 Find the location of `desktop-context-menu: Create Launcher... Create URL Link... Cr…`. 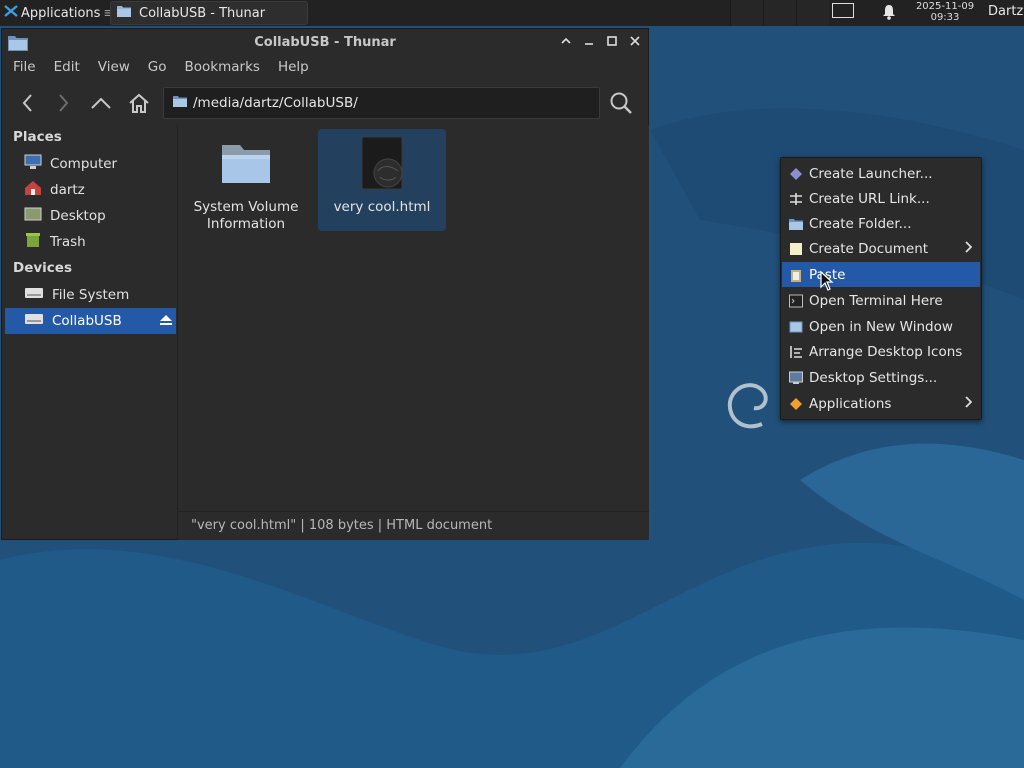

desktop-context-menu: Create Launcher... Create URL Link... Cr… is located at coordinates (881, 288).